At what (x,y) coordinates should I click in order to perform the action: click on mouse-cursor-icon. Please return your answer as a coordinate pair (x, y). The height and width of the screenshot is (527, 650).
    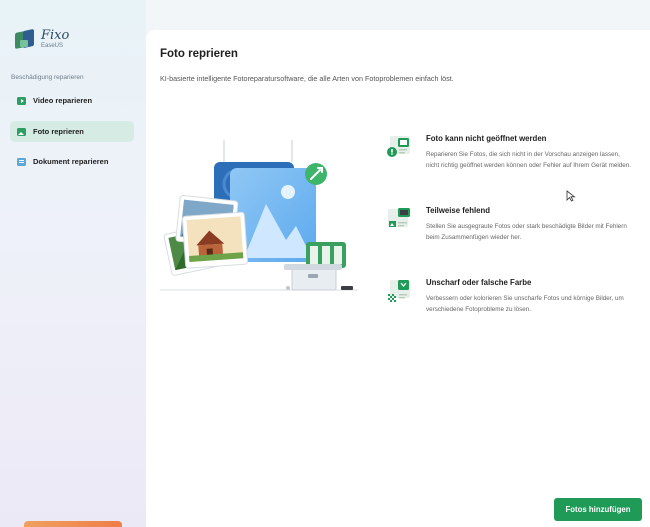
    Looking at the image, I should click on (571, 196).